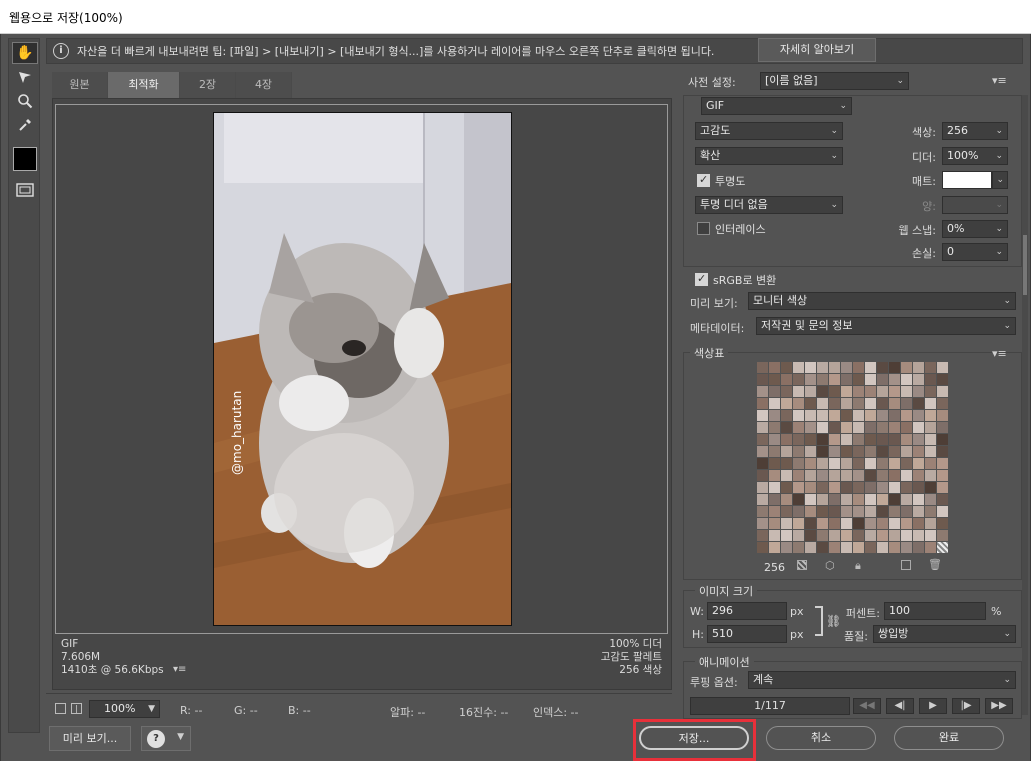 The height and width of the screenshot is (761, 1031). What do you see at coordinates (935, 611) in the screenshot?
I see `percent-input: 100` at bounding box center [935, 611].